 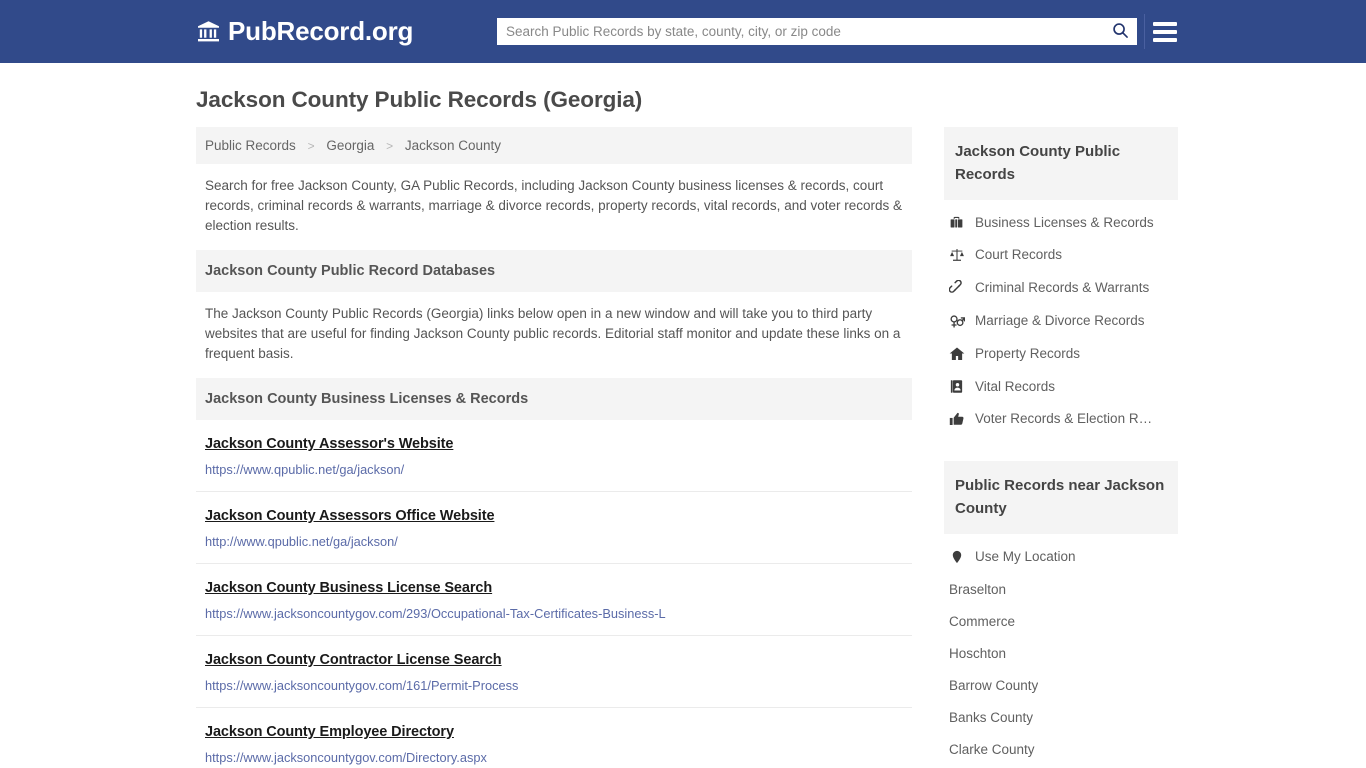 What do you see at coordinates (350, 145) in the screenshot?
I see `breadcrumb-item-georgia: Georgia` at bounding box center [350, 145].